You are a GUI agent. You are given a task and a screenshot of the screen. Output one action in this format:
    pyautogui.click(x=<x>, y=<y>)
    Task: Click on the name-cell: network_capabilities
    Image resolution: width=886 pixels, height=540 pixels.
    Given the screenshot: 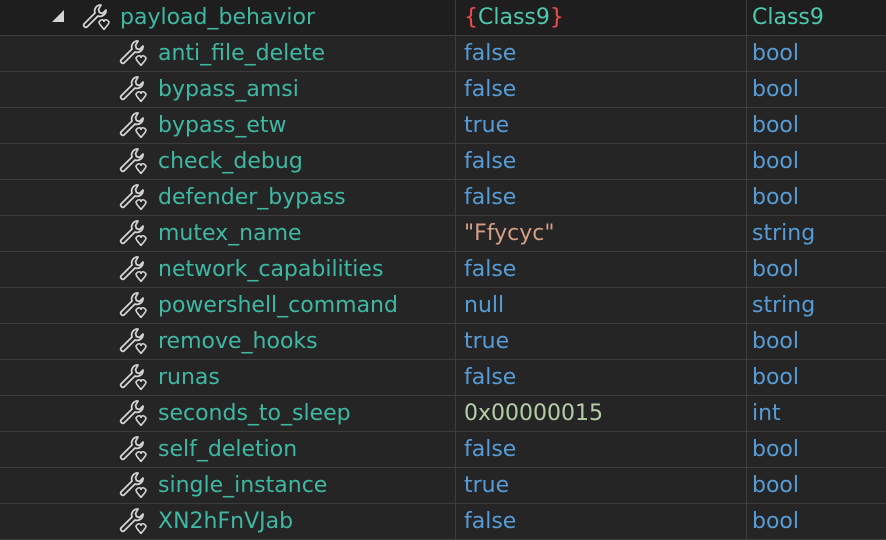 What is the action you would take?
    pyautogui.click(x=227, y=269)
    